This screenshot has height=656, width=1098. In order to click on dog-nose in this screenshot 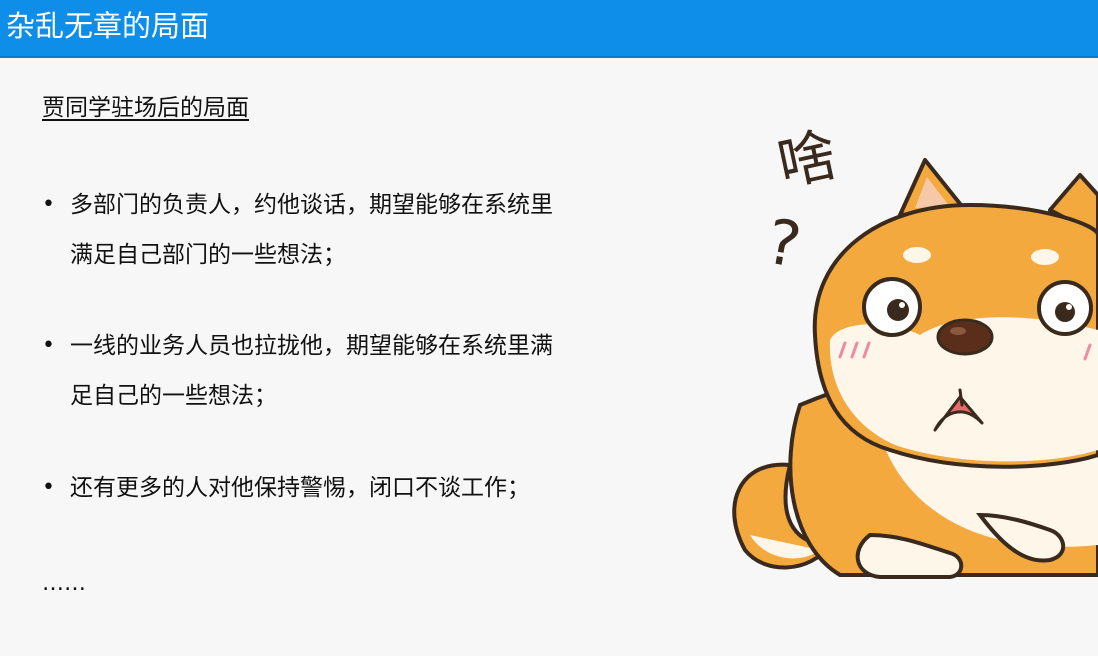, I will do `click(965, 337)`.